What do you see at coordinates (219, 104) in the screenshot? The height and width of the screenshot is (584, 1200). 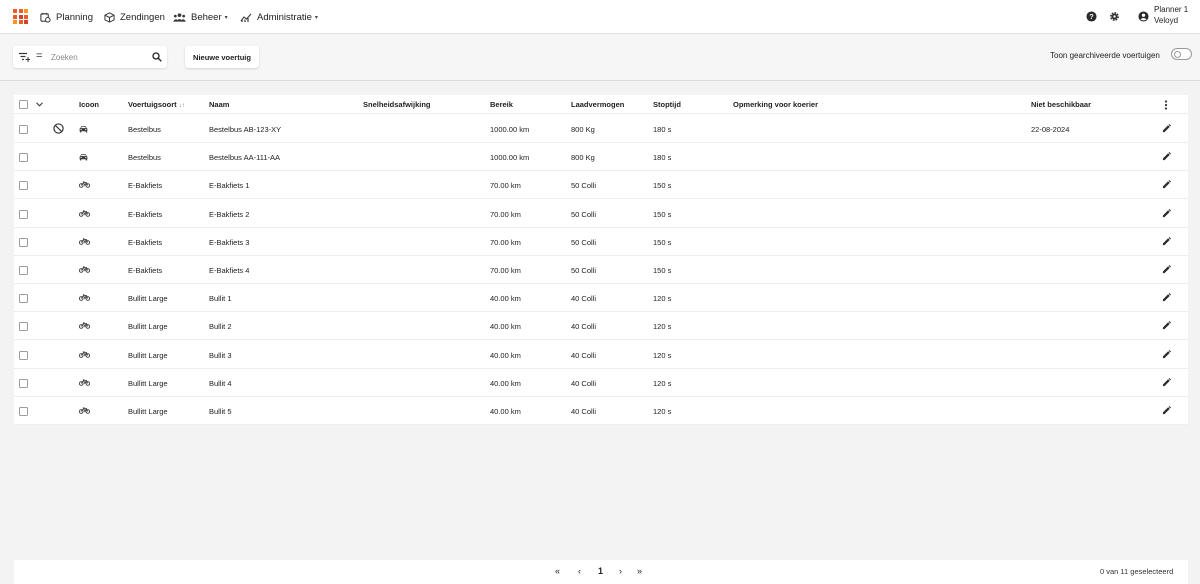 I see `column-header-name: Naam` at bounding box center [219, 104].